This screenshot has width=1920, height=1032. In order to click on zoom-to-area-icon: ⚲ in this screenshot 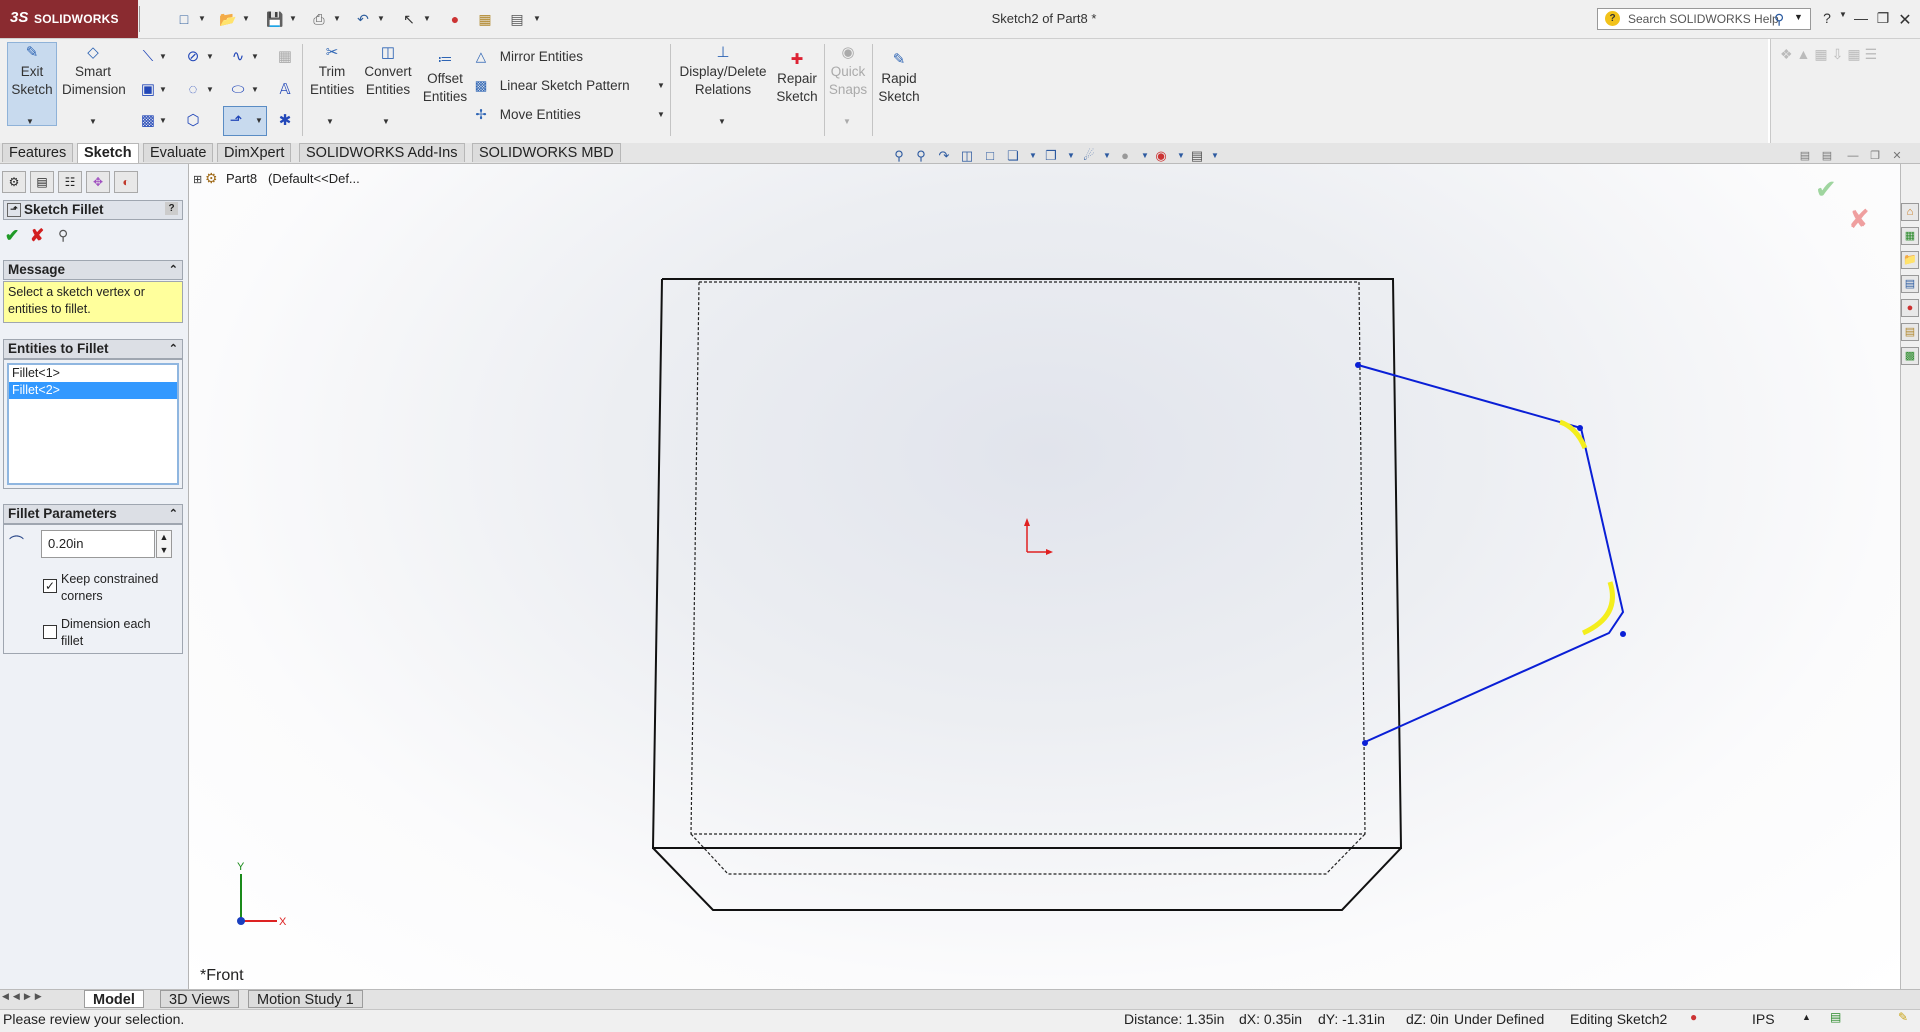, I will do `click(921, 156)`.